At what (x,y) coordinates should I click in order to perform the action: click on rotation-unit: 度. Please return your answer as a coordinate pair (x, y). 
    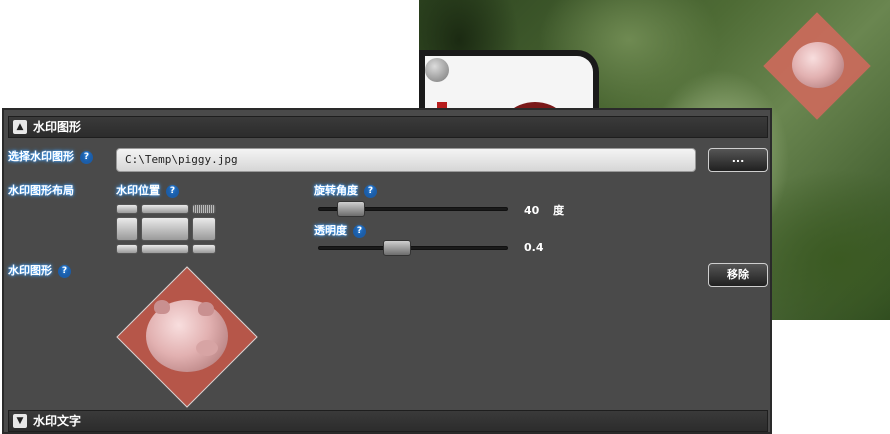
    Looking at the image, I should click on (559, 210).